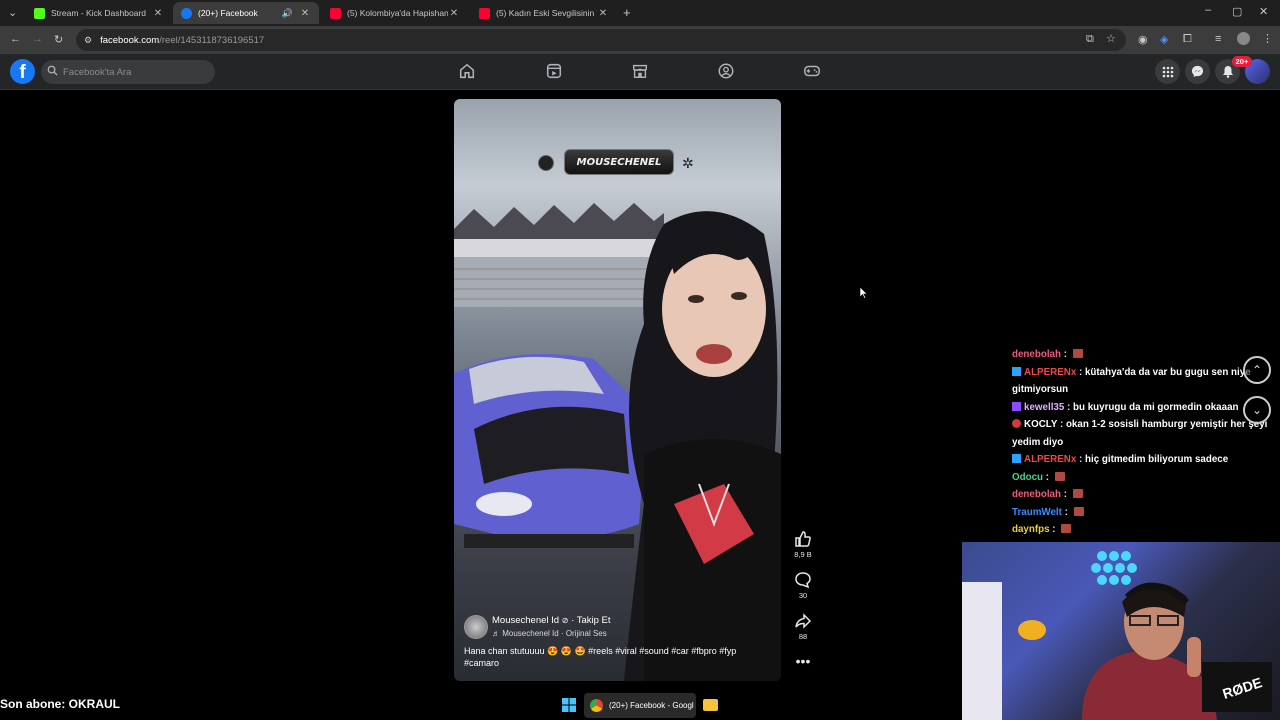 This screenshot has width=1280, height=720. I want to click on chat-user: denebolah, so click(1036, 354).